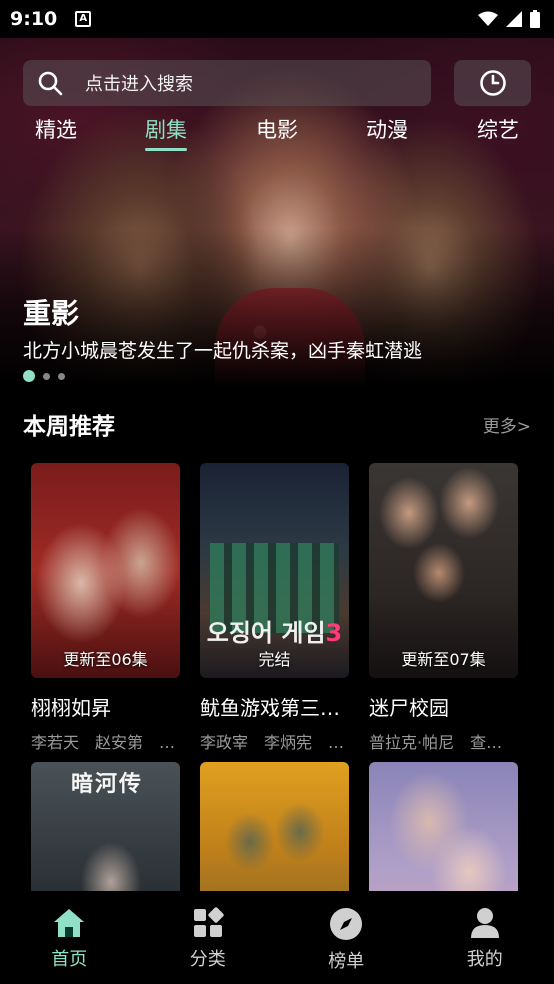 The image size is (554, 984). I want to click on nav-profile: 我的, so click(485, 937).